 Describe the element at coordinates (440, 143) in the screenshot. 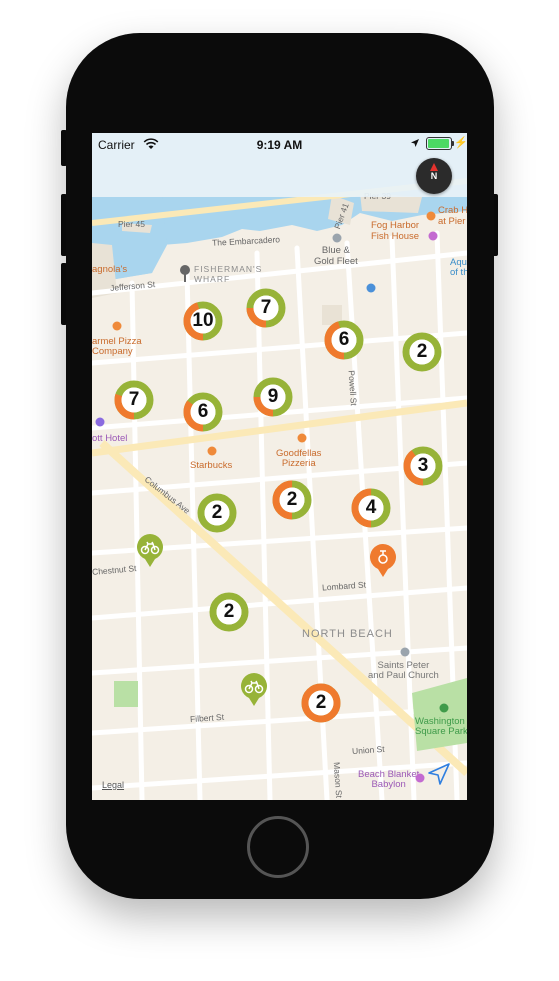

I see `battery-icon` at that location.